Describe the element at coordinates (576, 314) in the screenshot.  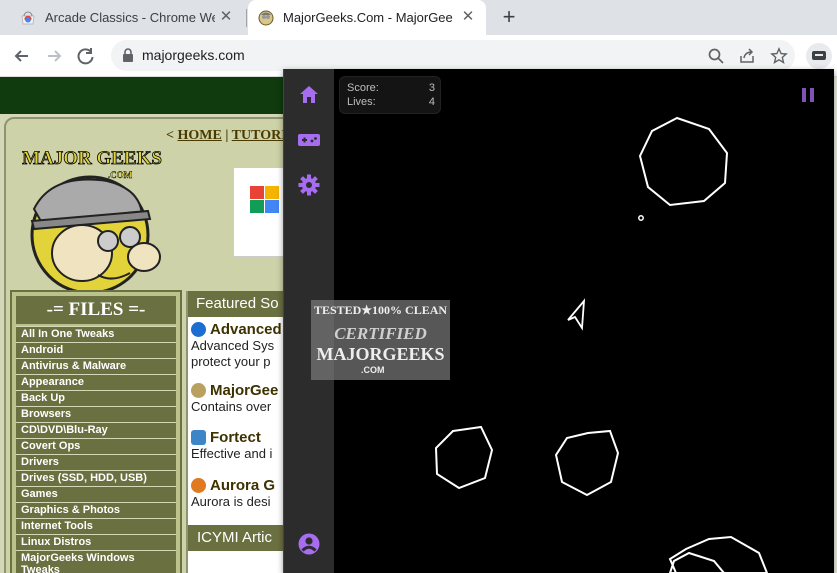
I see `player-ship` at that location.